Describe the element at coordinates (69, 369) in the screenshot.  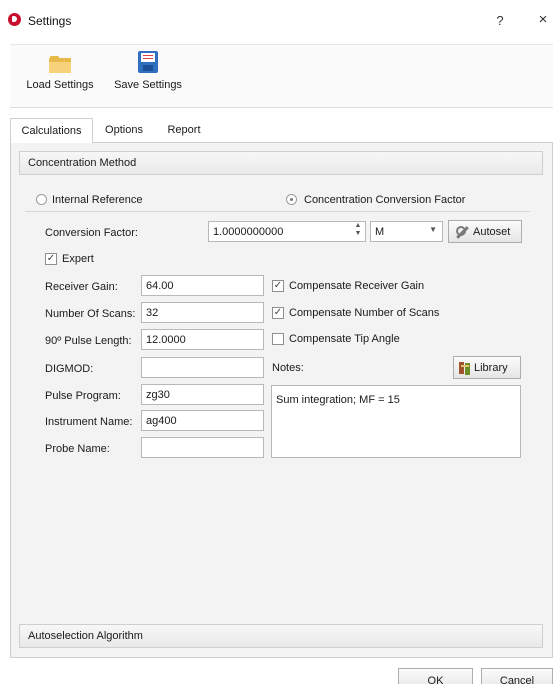
I see `digmod-label: DIGMOD:` at that location.